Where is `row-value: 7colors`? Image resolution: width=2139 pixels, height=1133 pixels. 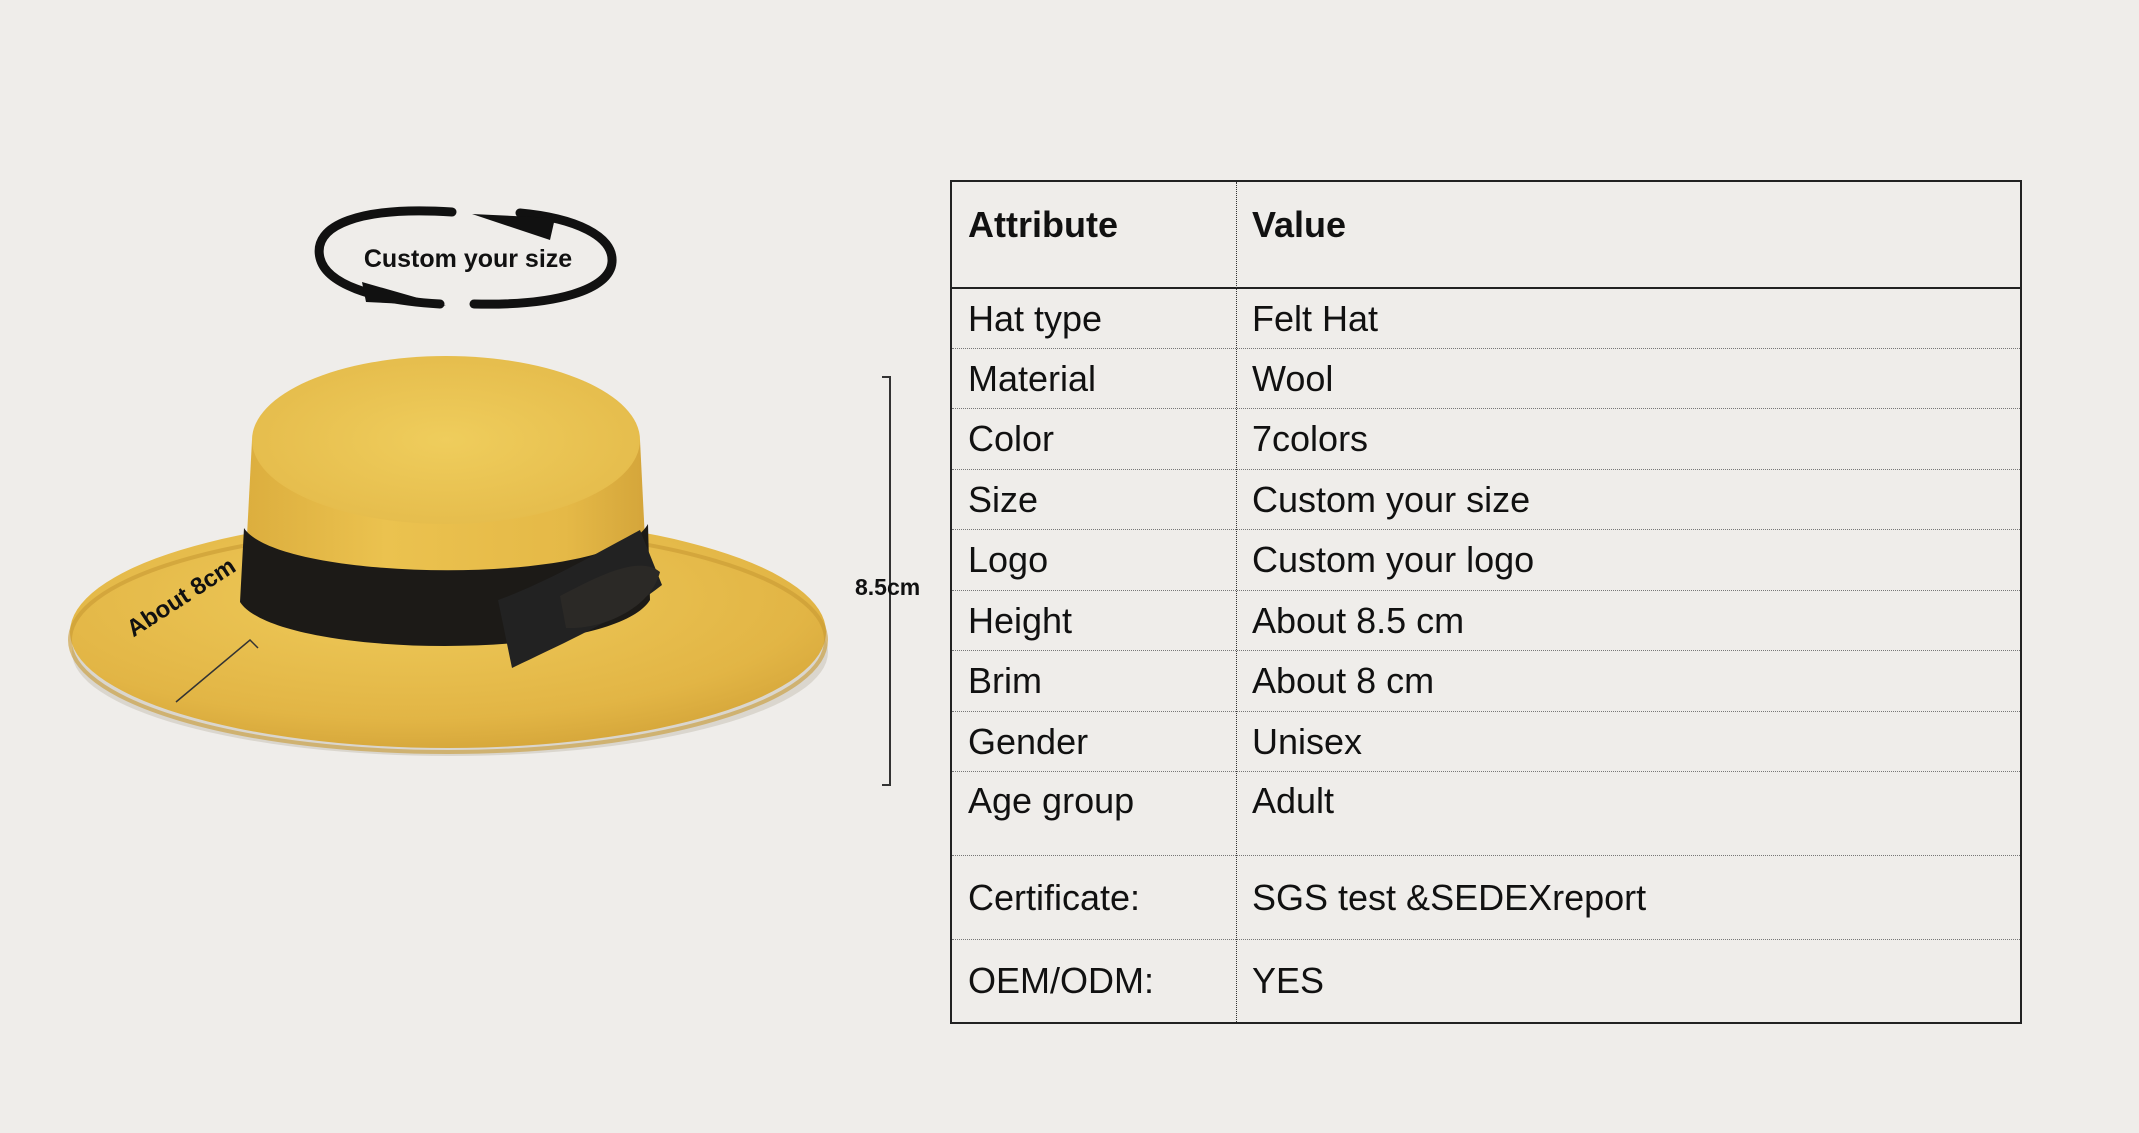 row-value: 7colors is located at coordinates (1310, 438).